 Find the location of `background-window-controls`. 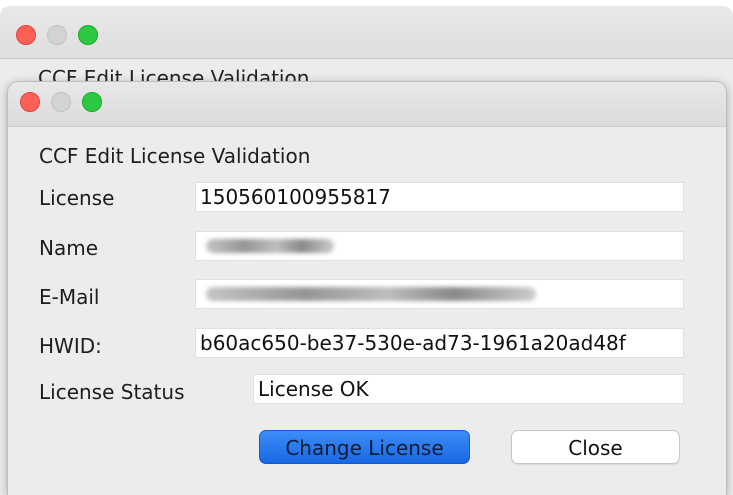

background-window-controls is located at coordinates (57, 35).